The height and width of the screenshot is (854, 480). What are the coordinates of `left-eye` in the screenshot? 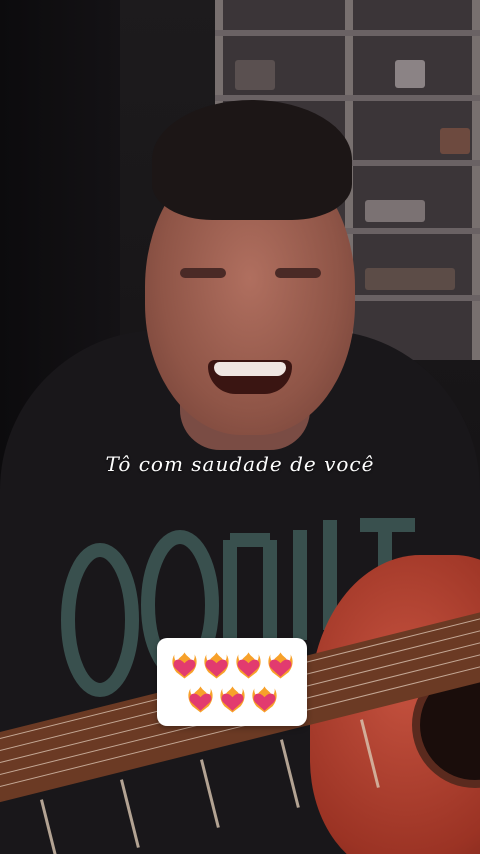 It's located at (203, 273).